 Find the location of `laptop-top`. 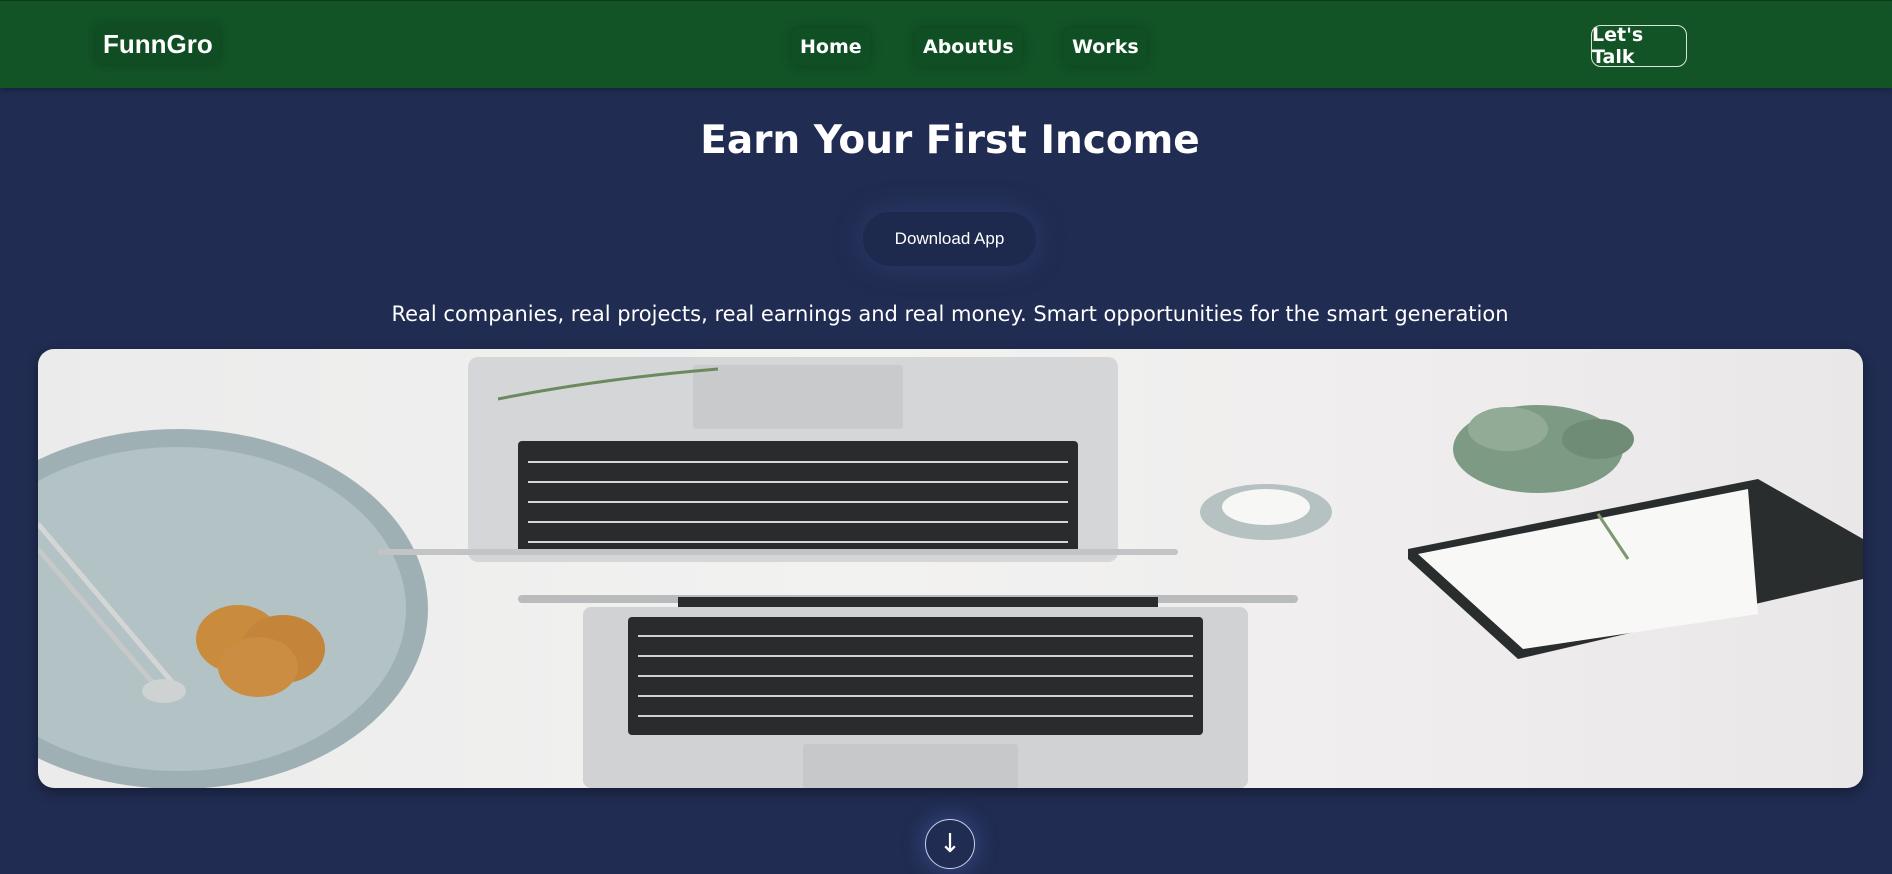

laptop-top is located at coordinates (778, 459).